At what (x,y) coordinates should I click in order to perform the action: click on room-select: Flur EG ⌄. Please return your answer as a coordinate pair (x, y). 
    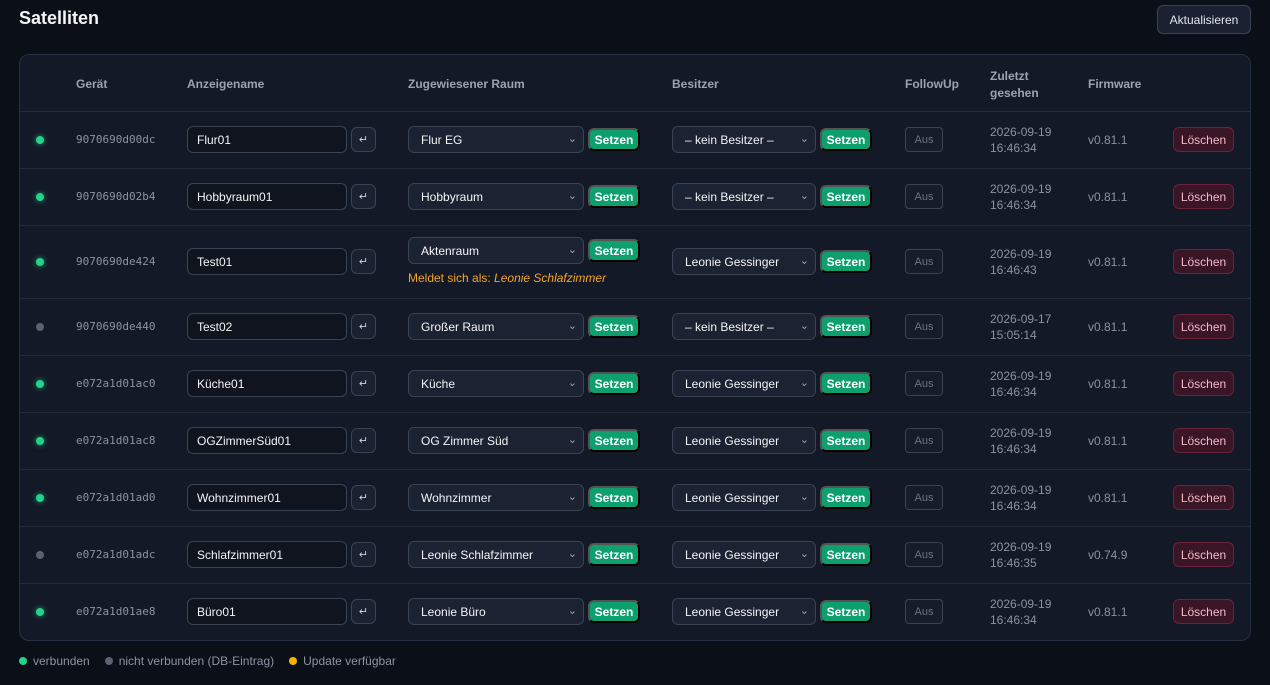
    Looking at the image, I should click on (496, 139).